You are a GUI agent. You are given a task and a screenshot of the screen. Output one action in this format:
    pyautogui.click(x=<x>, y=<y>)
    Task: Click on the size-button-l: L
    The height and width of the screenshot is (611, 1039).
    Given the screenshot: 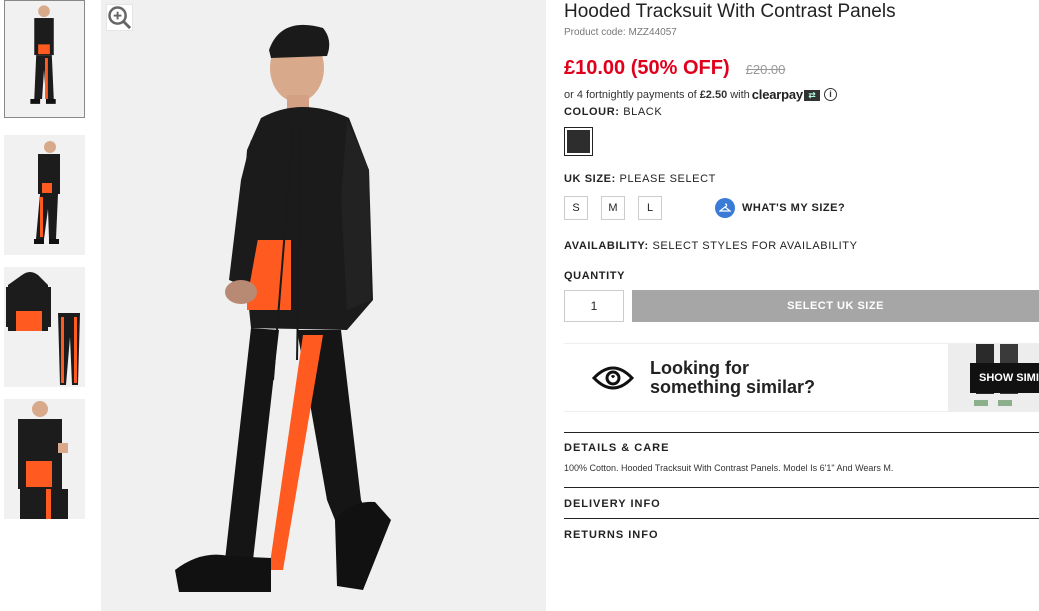 What is the action you would take?
    pyautogui.click(x=650, y=208)
    